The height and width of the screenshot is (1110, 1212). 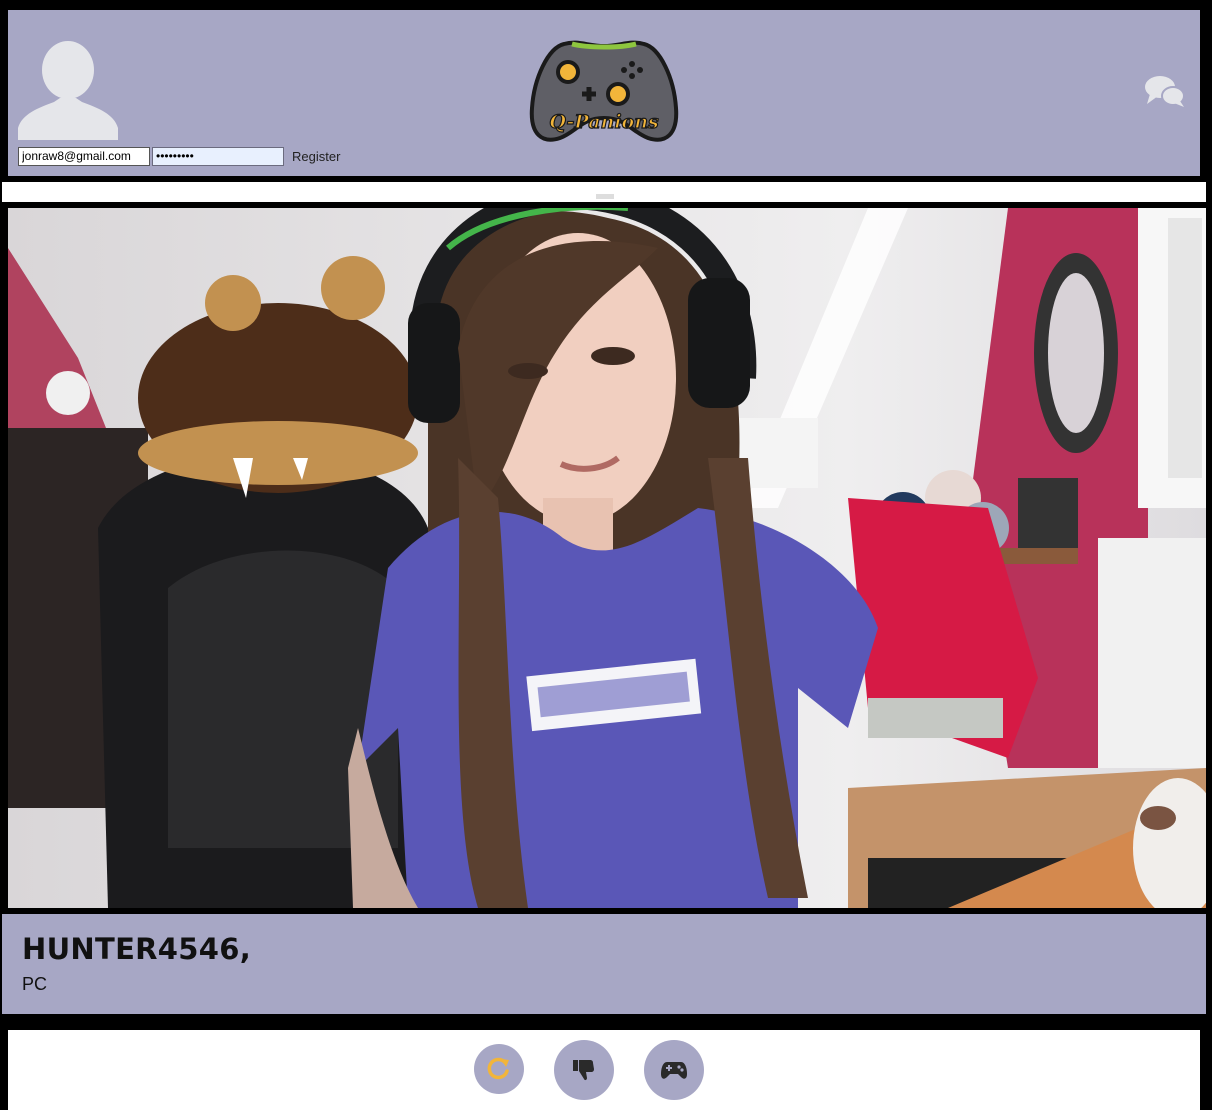 I want to click on login-form: Register, so click(x=179, y=156).